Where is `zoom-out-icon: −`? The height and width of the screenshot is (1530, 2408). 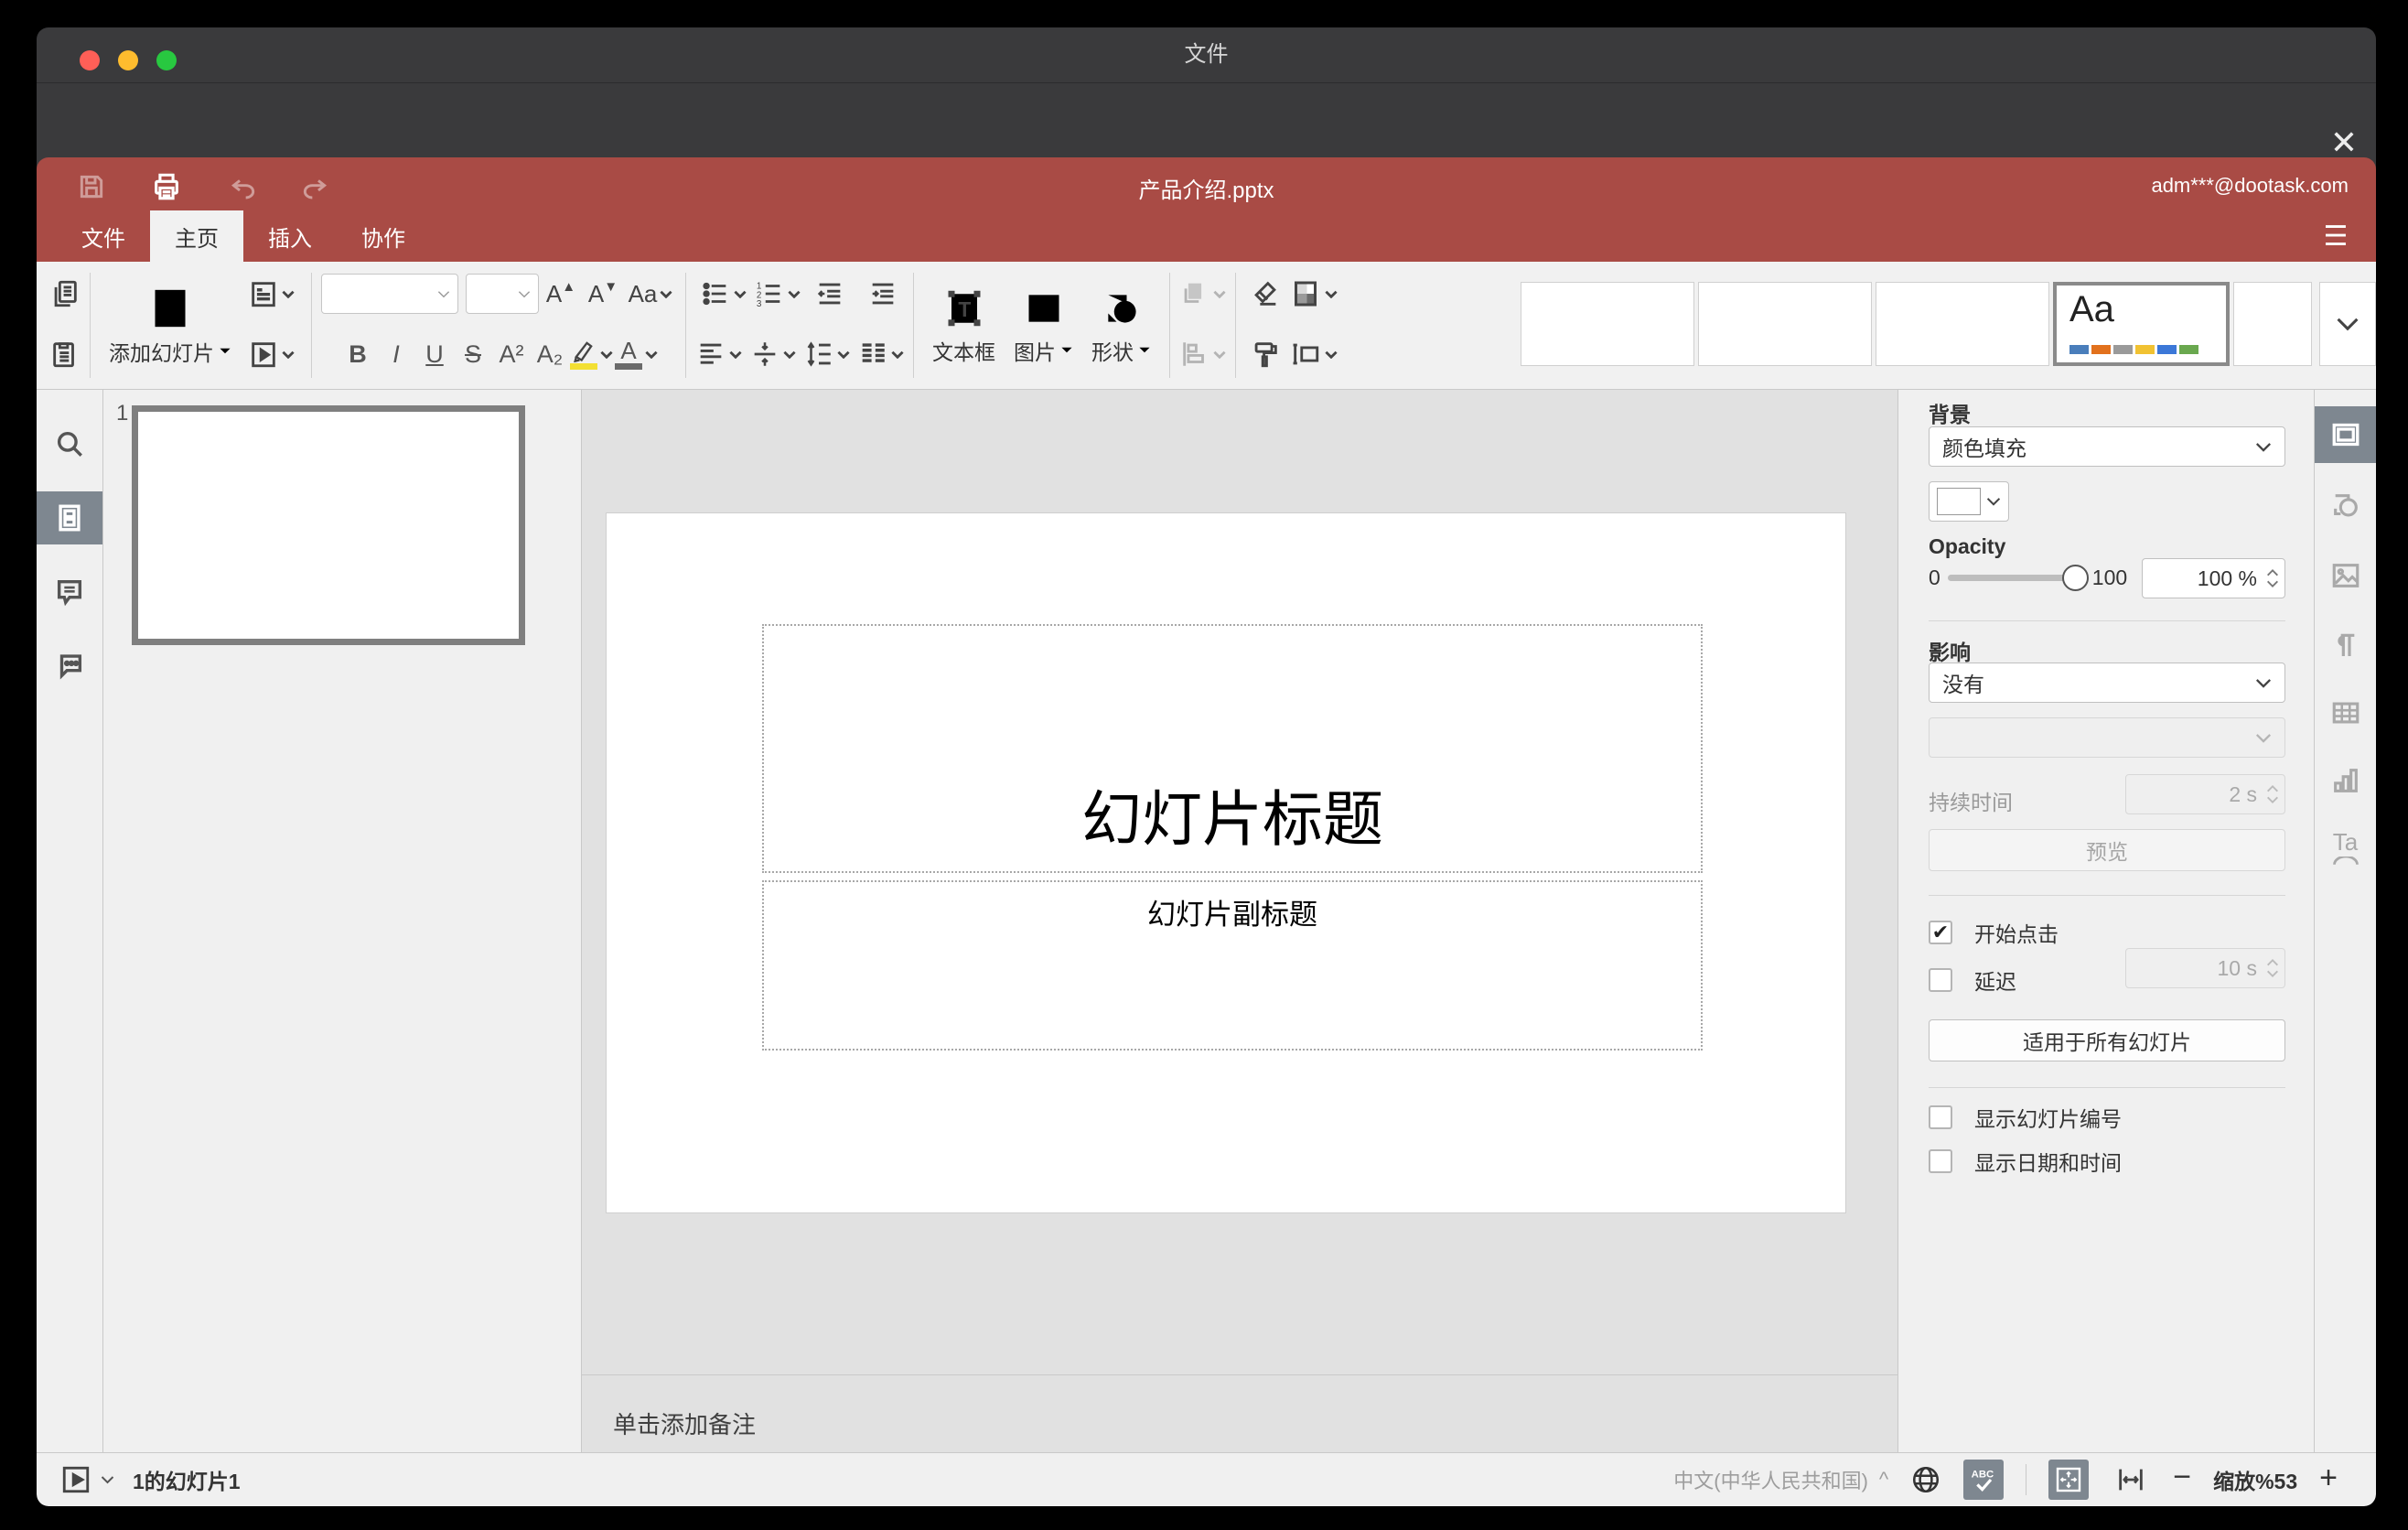
zoom-out-icon: − is located at coordinates (2182, 1477).